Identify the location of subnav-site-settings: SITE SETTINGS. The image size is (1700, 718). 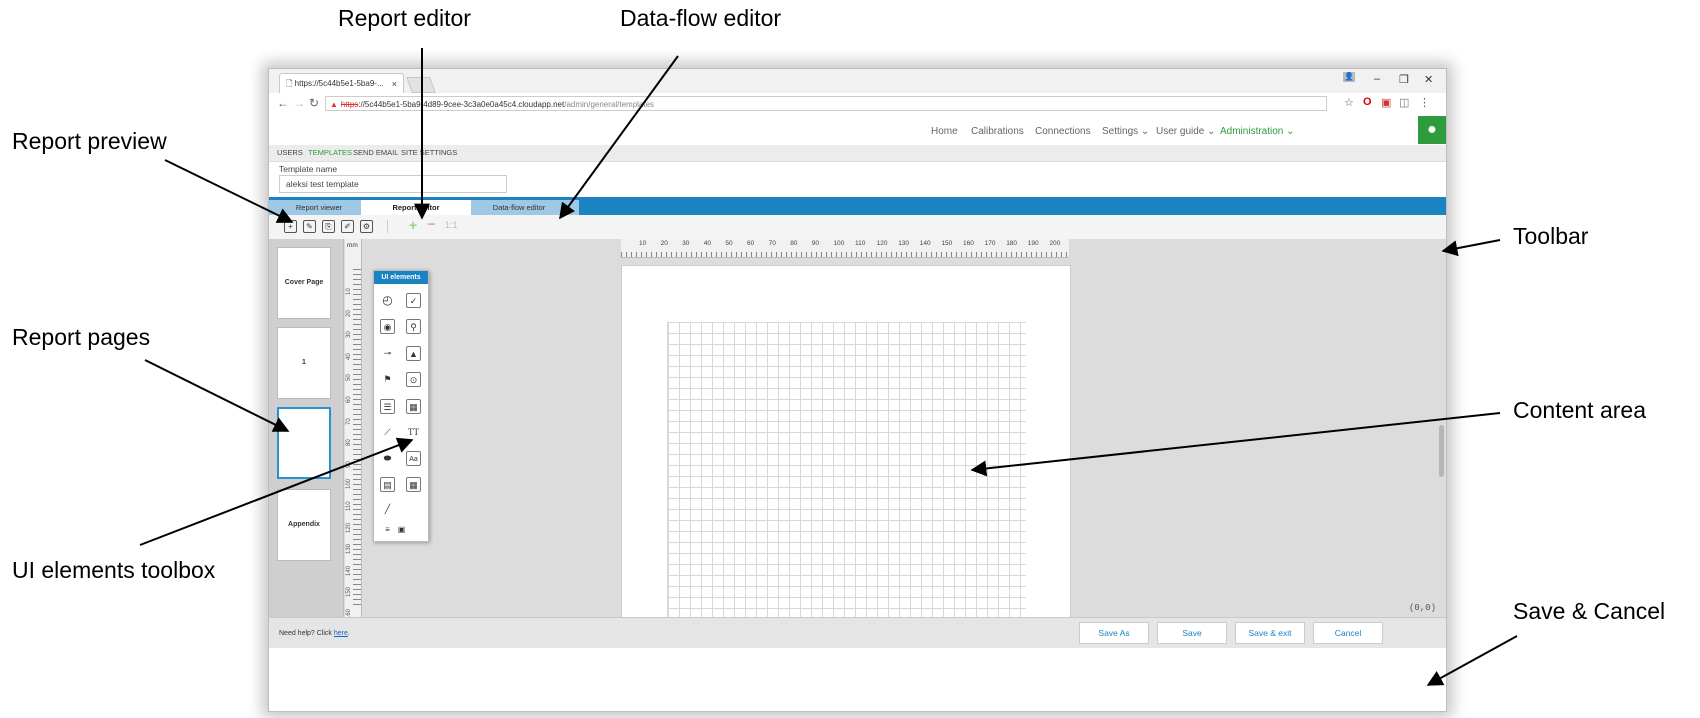
(429, 152).